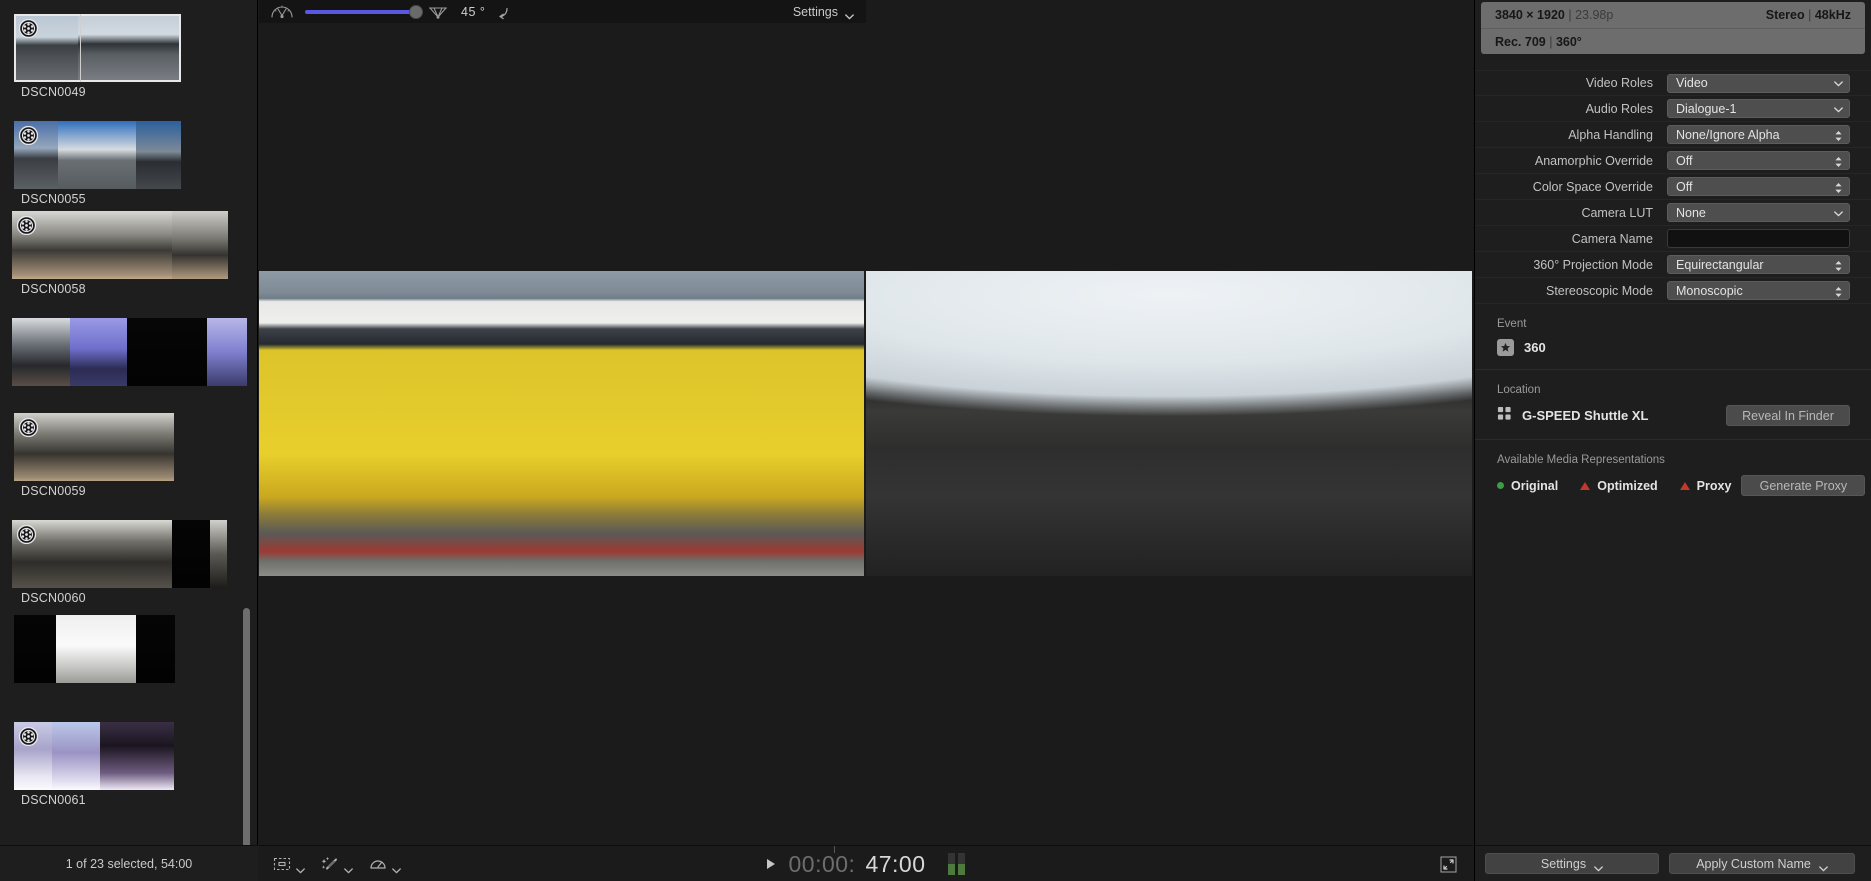 This screenshot has width=1871, height=881. Describe the element at coordinates (1673, 349) in the screenshot. I see `event-row: 360` at that location.